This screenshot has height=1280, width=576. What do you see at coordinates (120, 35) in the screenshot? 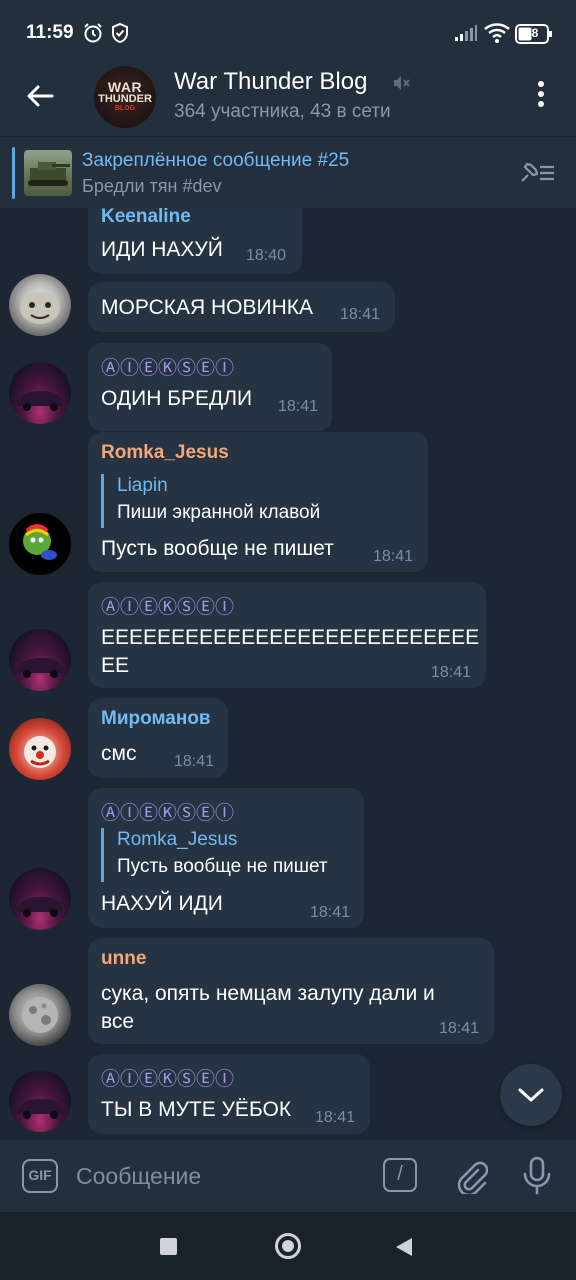
I see `shield-check-icon` at bounding box center [120, 35].